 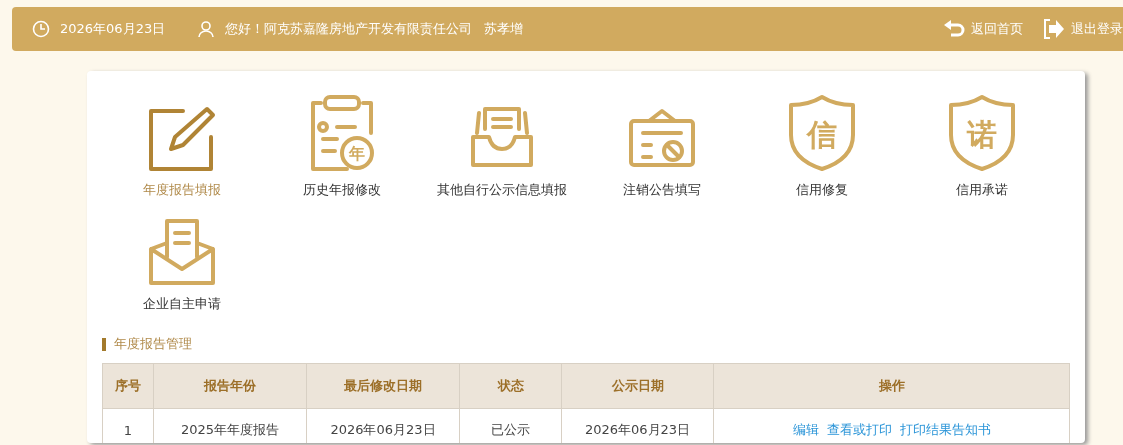 I want to click on current-date: 2026年06月23日, so click(x=113, y=29).